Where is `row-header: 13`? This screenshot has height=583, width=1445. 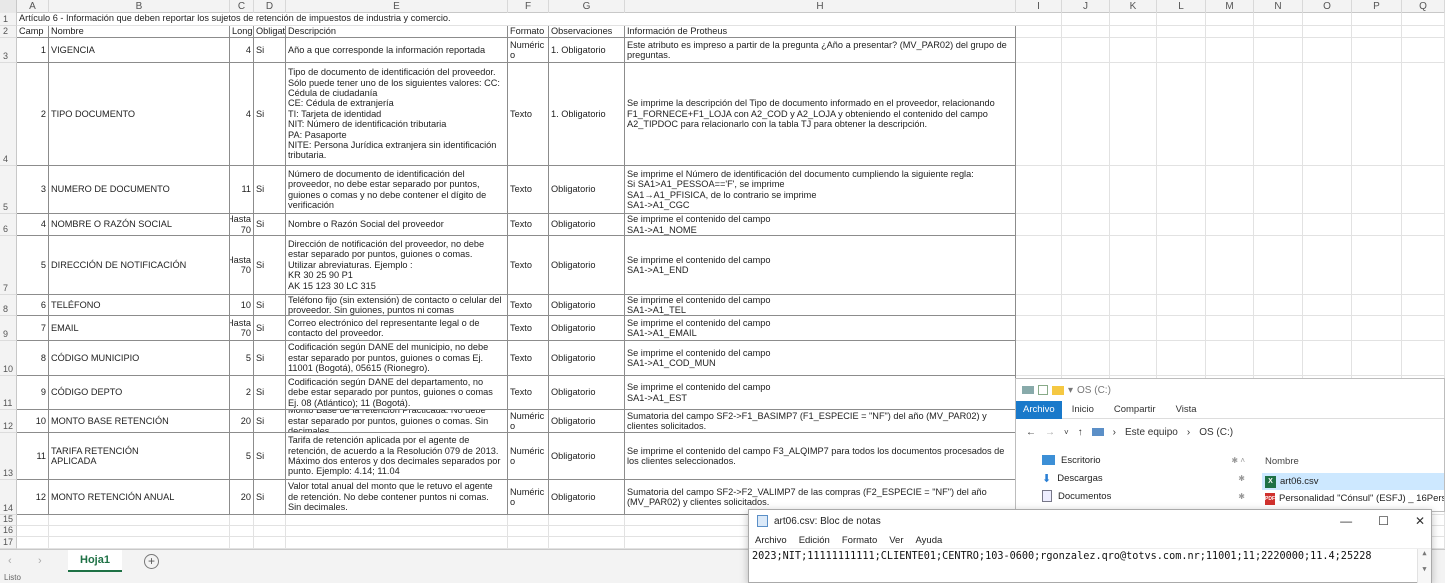 row-header: 13 is located at coordinates (8, 456).